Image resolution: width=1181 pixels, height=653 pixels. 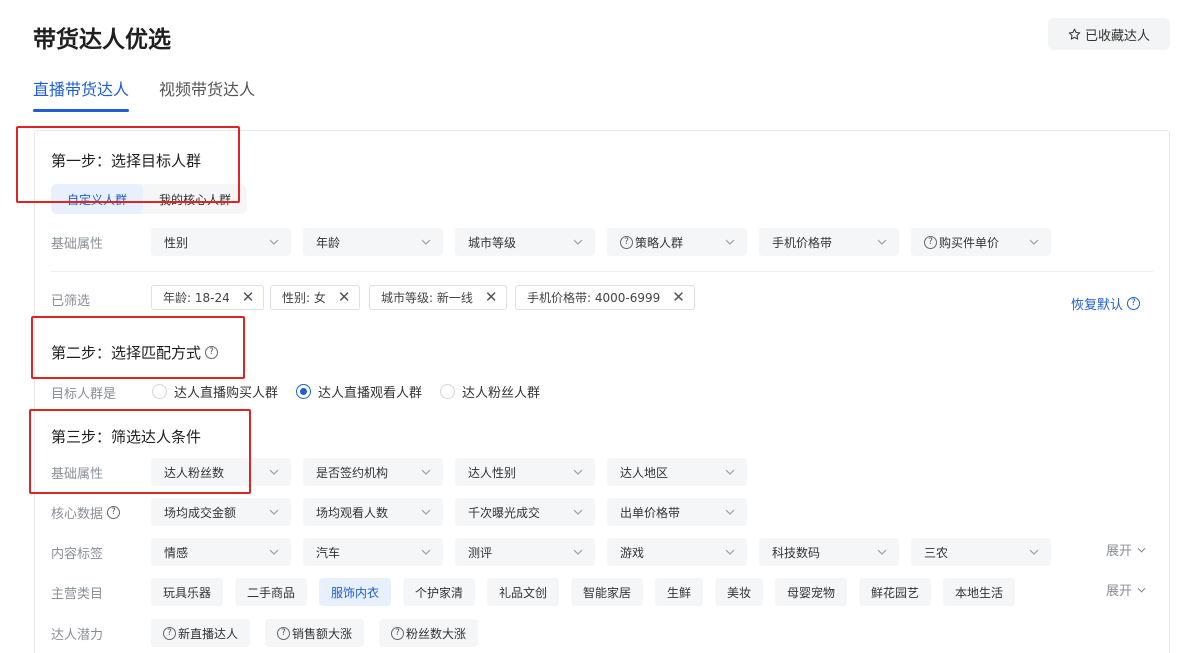 I want to click on category-tag: 母婴宠物, so click(x=811, y=592).